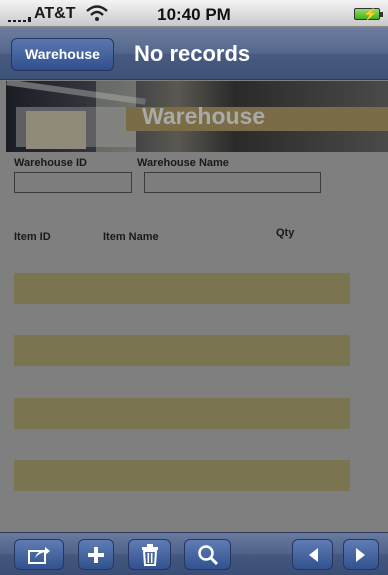 This screenshot has height=575, width=388. What do you see at coordinates (62, 54) in the screenshot?
I see `warehouse-back-button: Warehouse` at bounding box center [62, 54].